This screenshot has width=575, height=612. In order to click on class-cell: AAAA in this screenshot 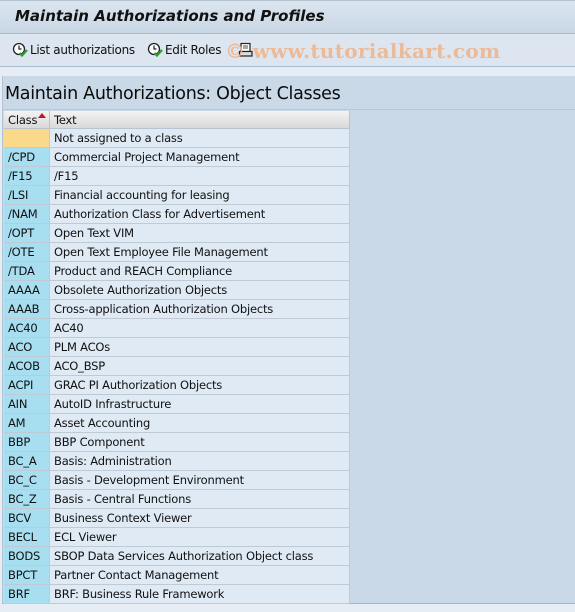, I will do `click(27, 290)`.